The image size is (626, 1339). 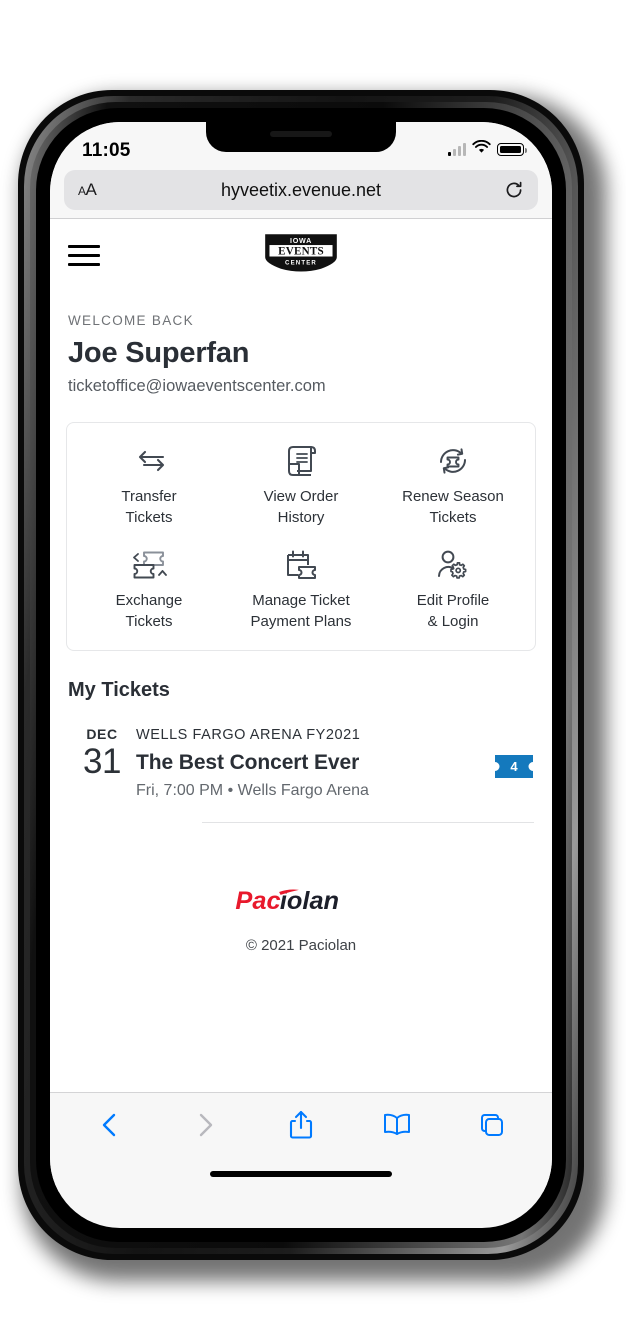 I want to click on page-title: Joe Superfan, so click(x=159, y=353).